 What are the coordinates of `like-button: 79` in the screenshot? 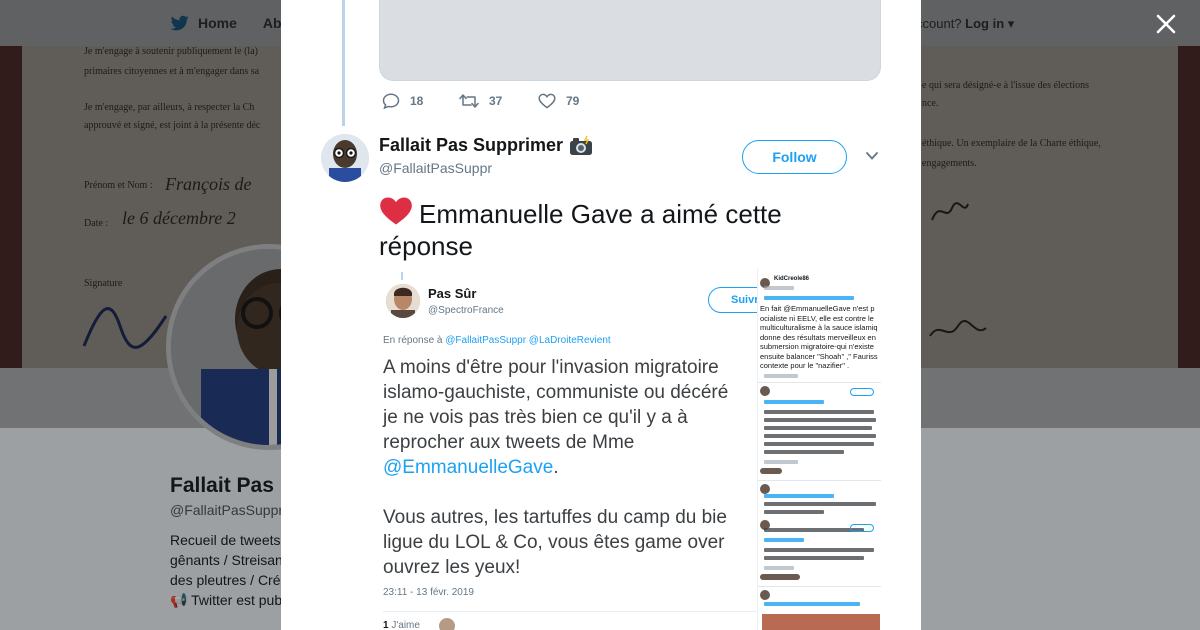 It's located at (558, 101).